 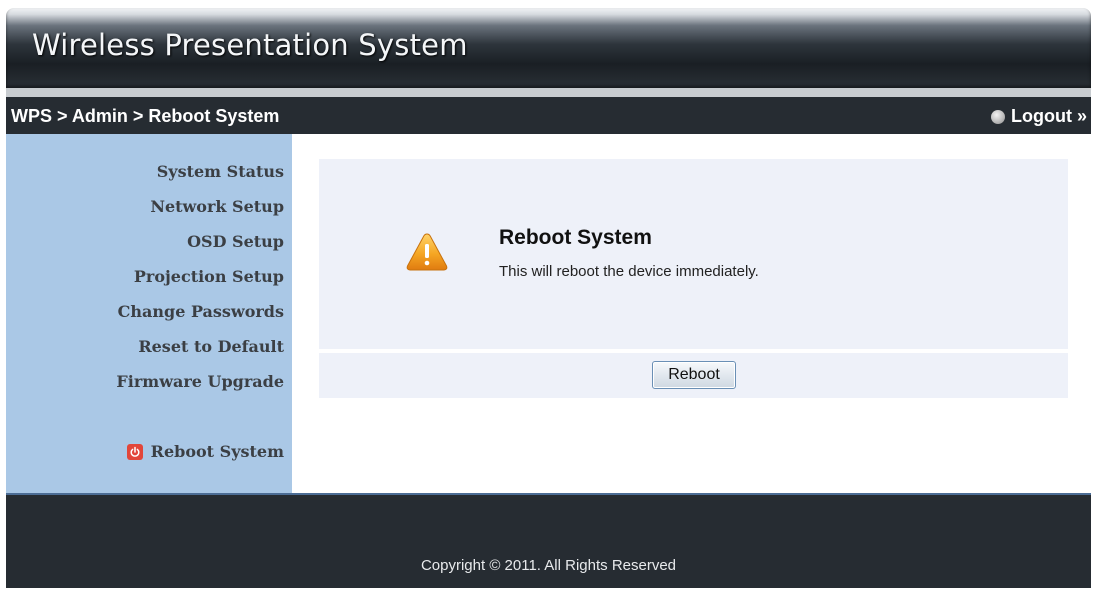 I want to click on sidebar-item-network-setup: Network Setup, so click(x=217, y=206).